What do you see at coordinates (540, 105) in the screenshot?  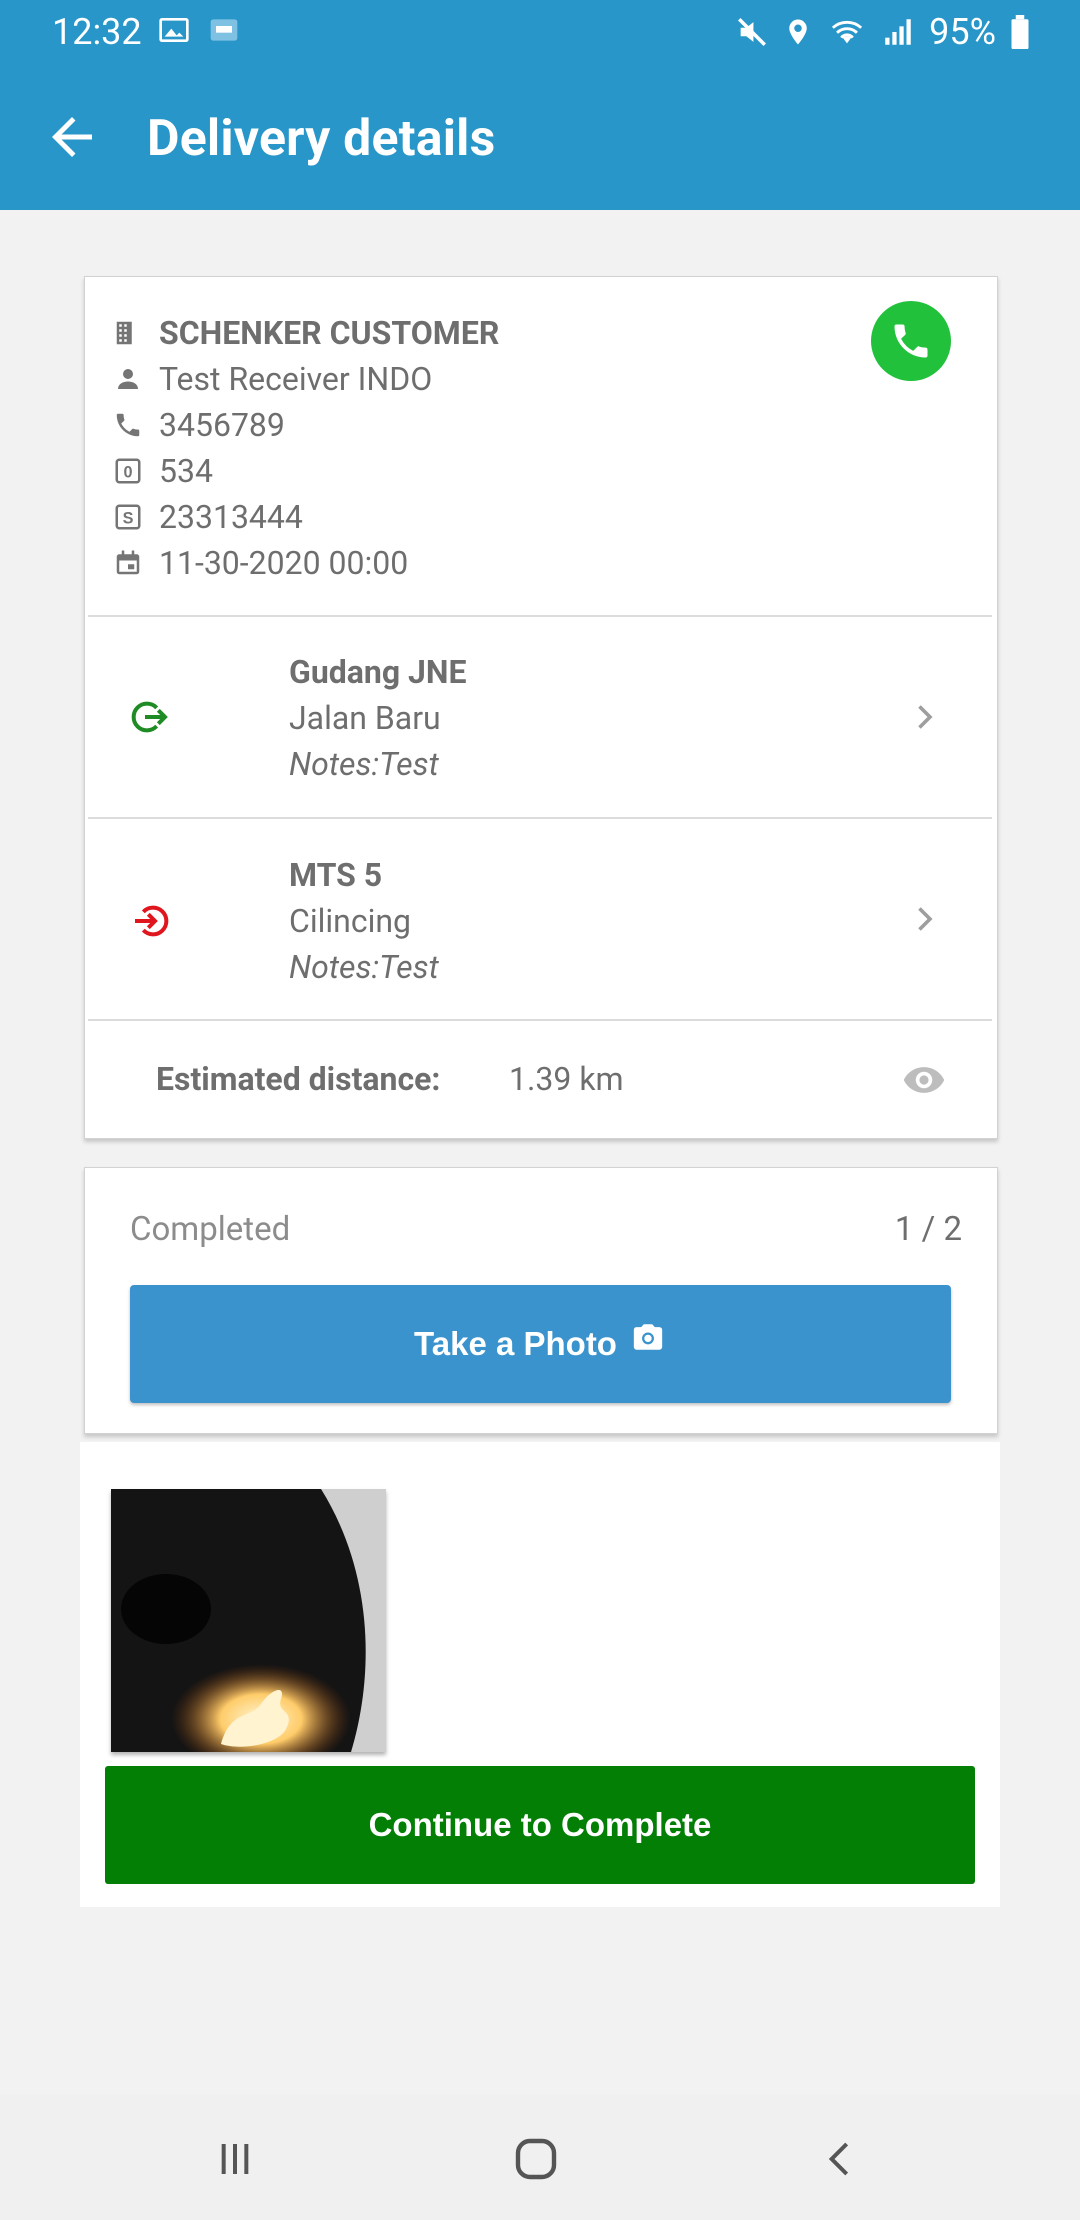 I see `top-bar: 12:32 95% Delivery details` at bounding box center [540, 105].